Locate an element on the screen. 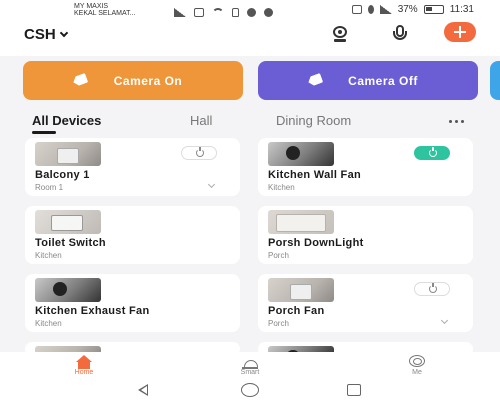  back-icon is located at coordinates (143, 390).